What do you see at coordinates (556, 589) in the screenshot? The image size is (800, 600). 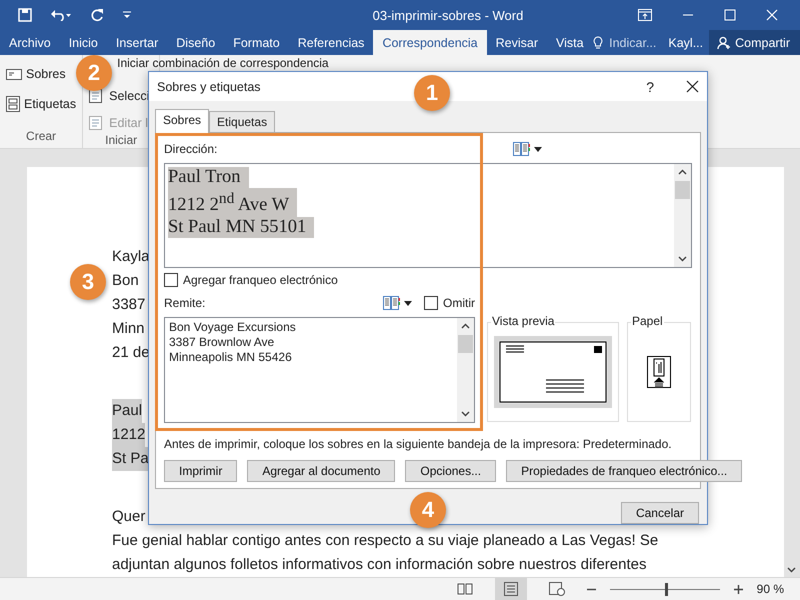 I see `web-layout-icon` at bounding box center [556, 589].